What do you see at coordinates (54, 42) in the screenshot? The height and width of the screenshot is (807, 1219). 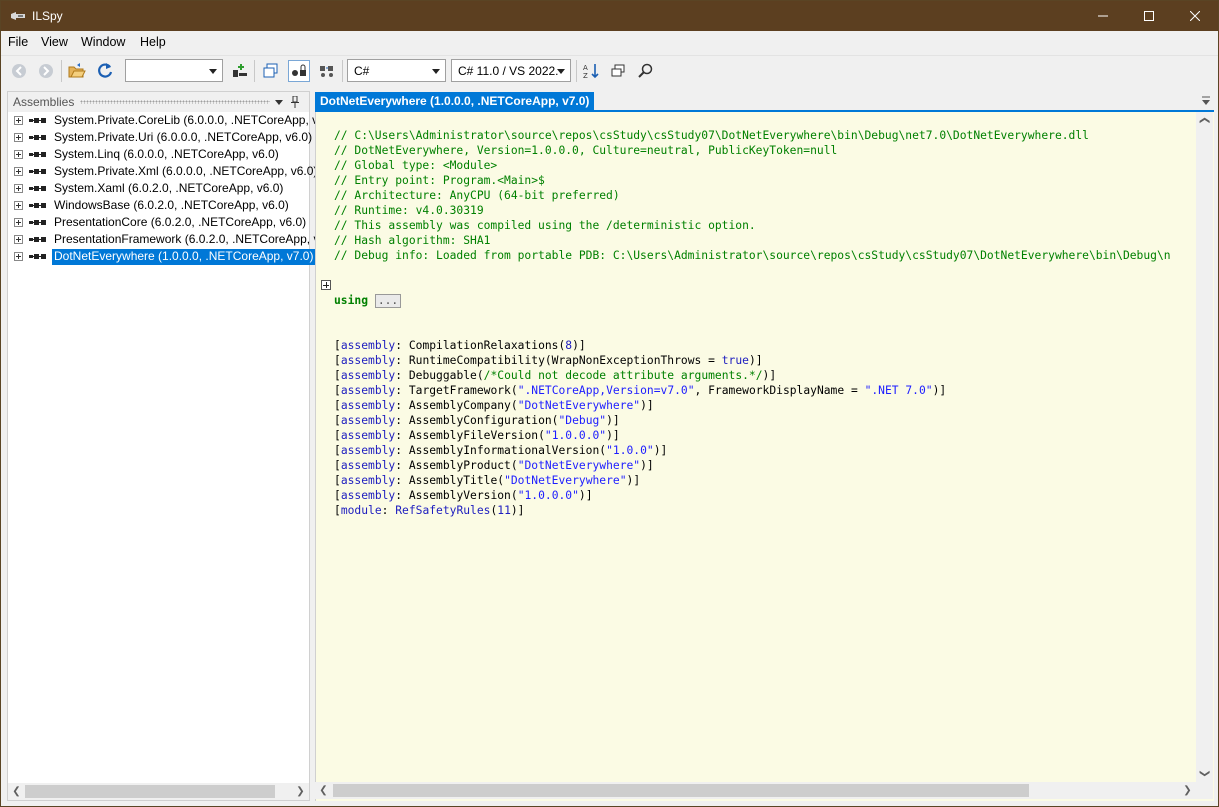 I see `menu-view: View` at bounding box center [54, 42].